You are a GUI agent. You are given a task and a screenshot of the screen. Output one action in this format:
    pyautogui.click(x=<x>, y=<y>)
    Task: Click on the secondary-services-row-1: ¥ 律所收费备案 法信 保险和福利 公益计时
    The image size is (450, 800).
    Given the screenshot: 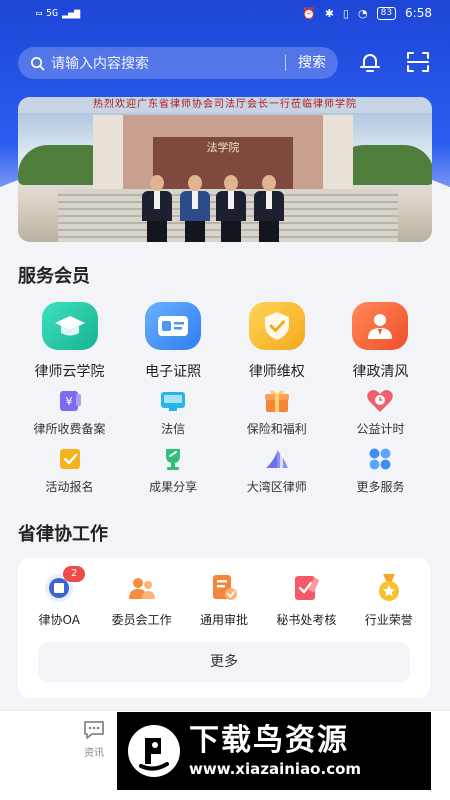 What is the action you would take?
    pyautogui.click(x=225, y=412)
    